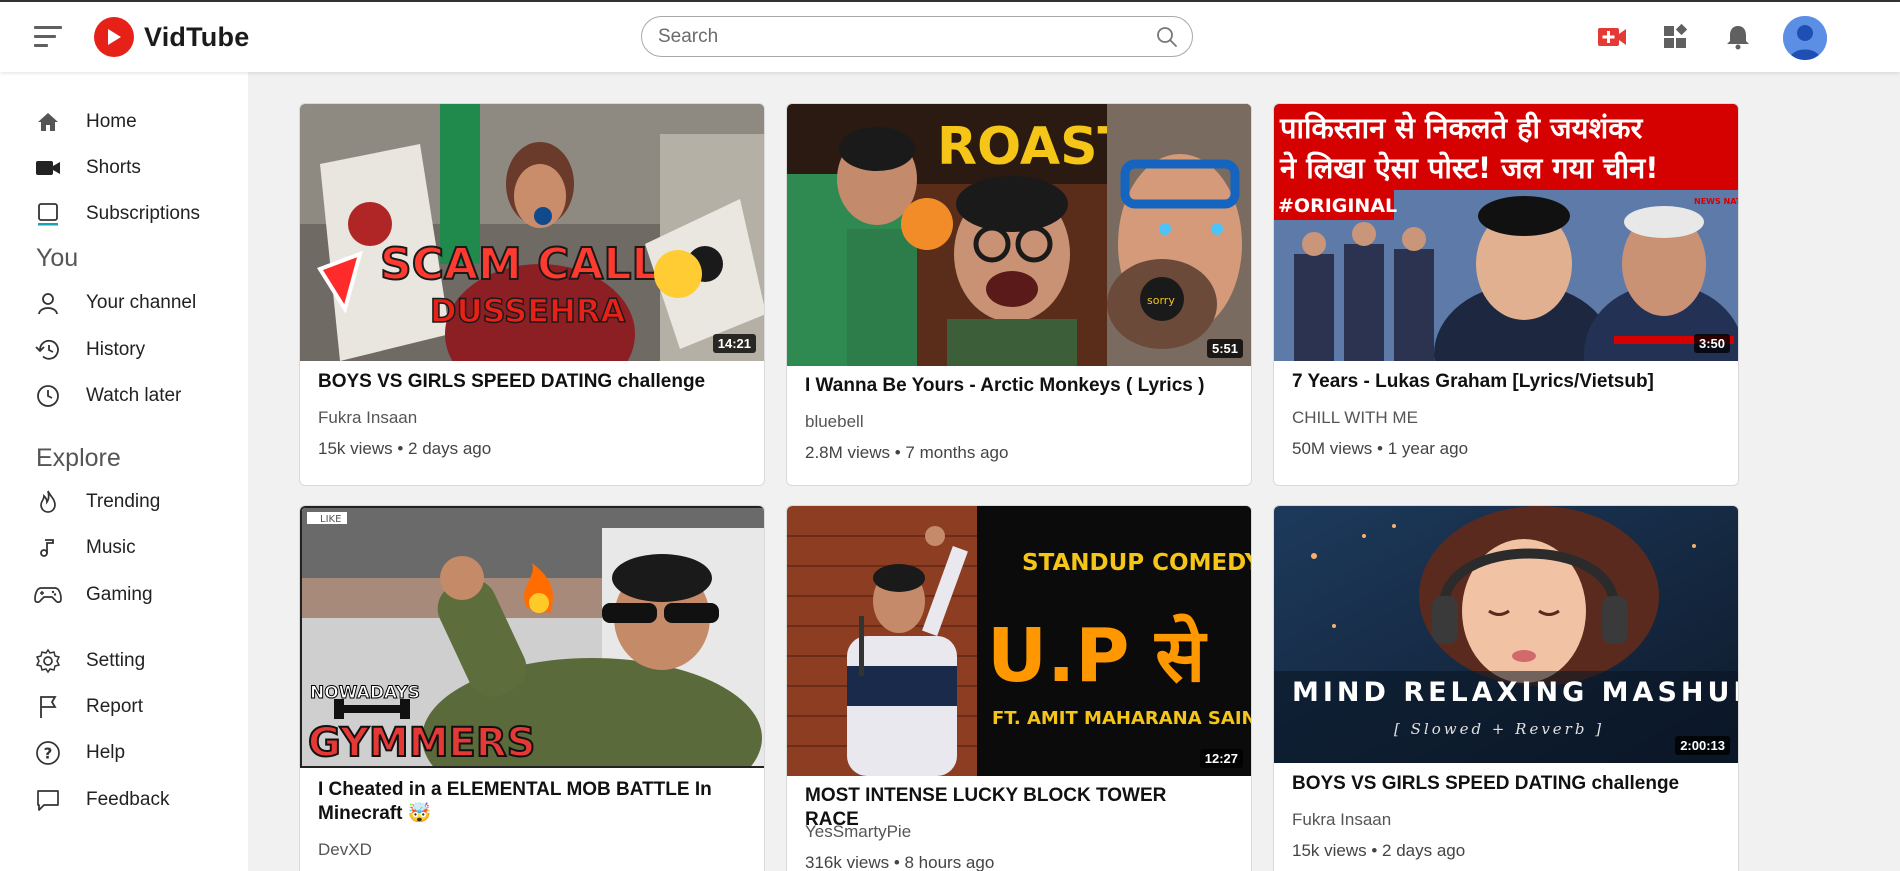 This screenshot has height=871, width=1900. I want to click on flame-icon, so click(48, 502).